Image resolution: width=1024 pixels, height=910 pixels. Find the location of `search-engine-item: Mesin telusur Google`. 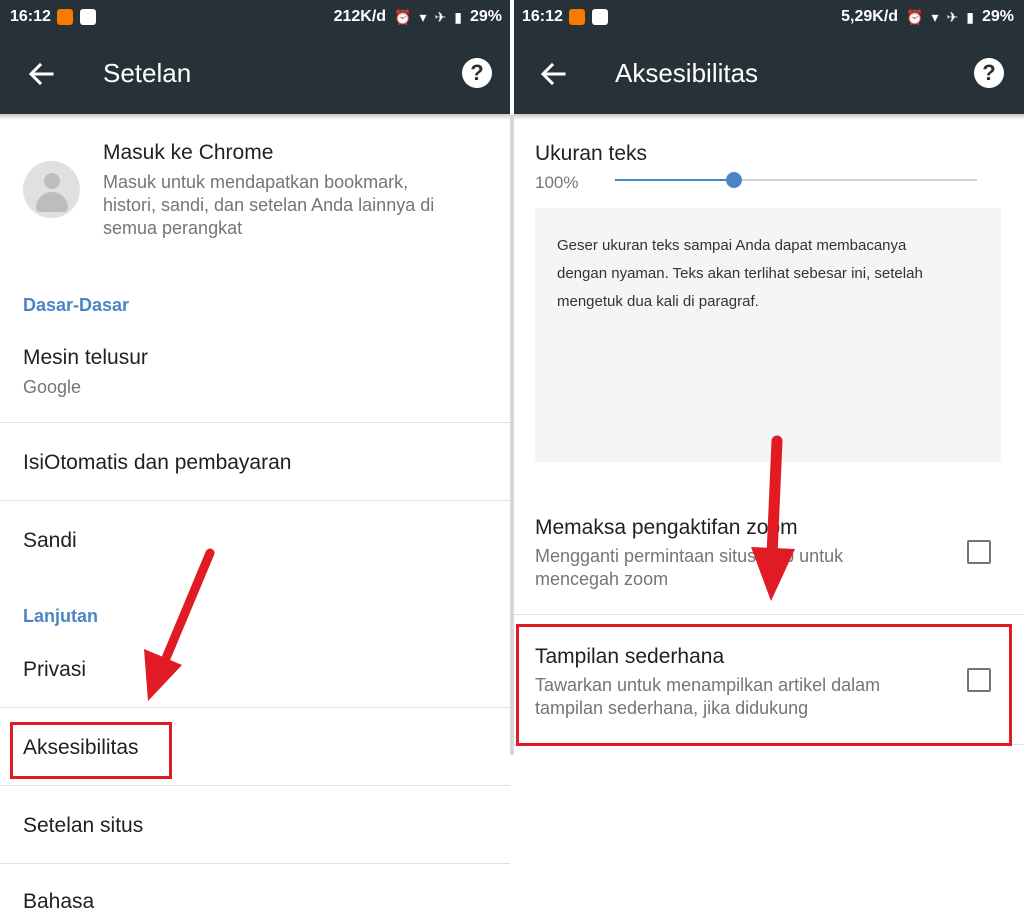

search-engine-item: Mesin telusur Google is located at coordinates (256, 376).